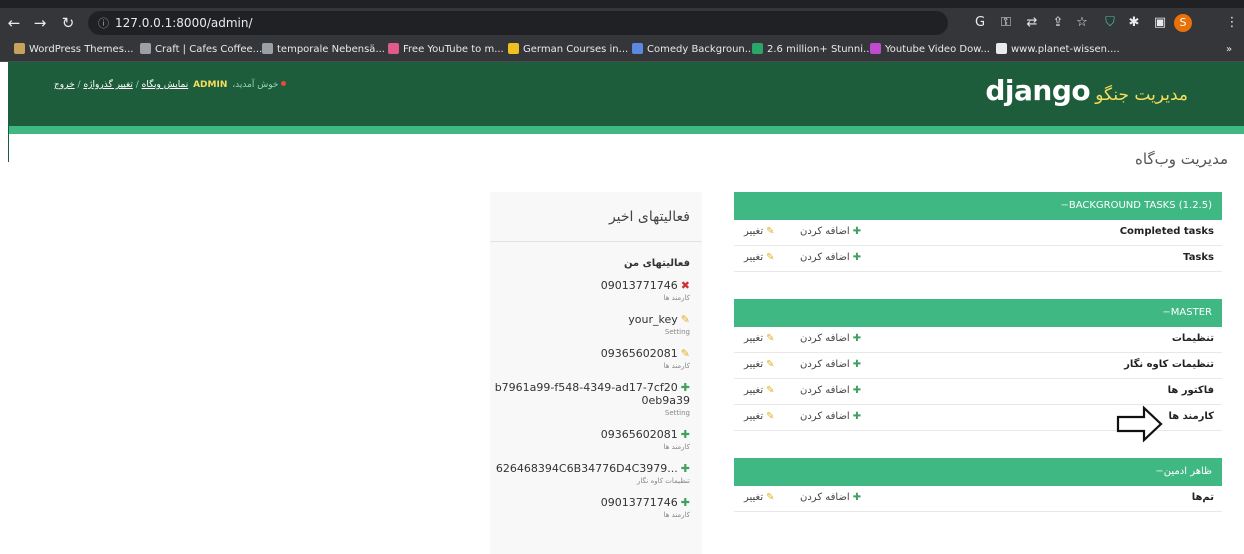 The height and width of the screenshot is (554, 1244). Describe the element at coordinates (1110, 23) in the screenshot. I see `extension-shield-icon: ⛉` at that location.